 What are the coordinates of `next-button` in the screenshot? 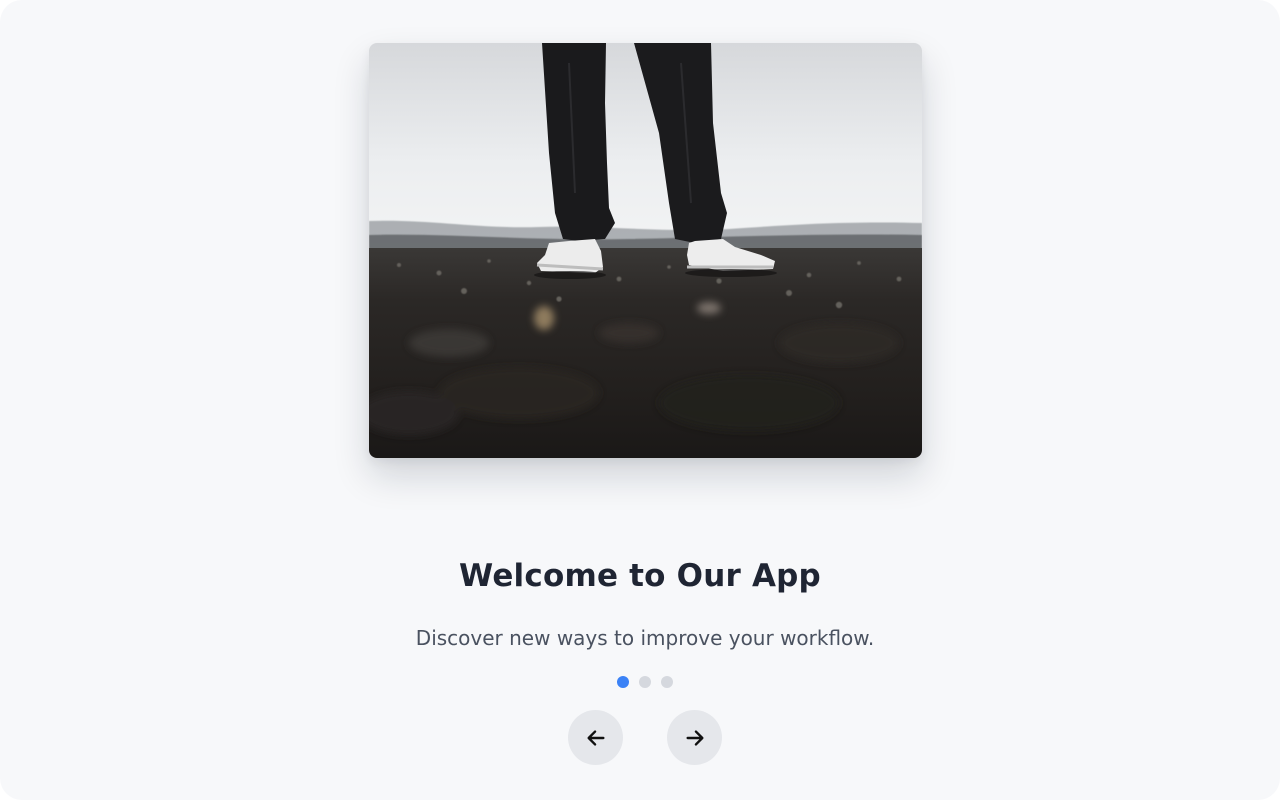 It's located at (694, 737).